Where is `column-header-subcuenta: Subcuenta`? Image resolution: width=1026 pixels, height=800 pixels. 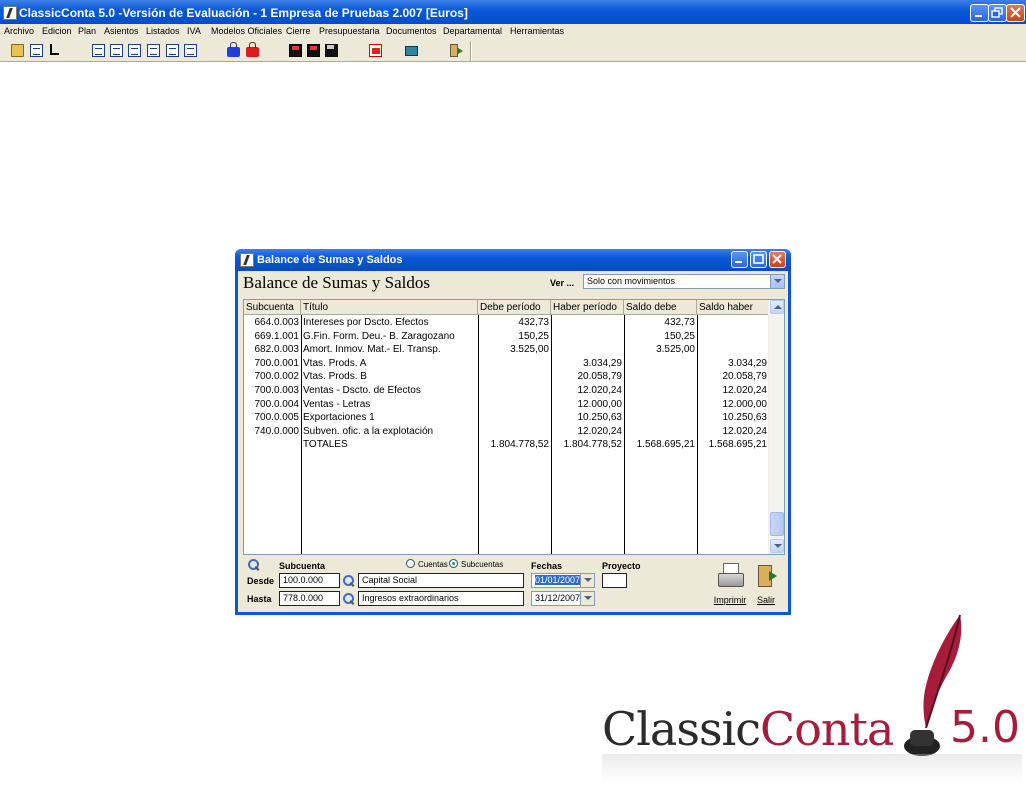
column-header-subcuenta: Subcuenta is located at coordinates (272, 307).